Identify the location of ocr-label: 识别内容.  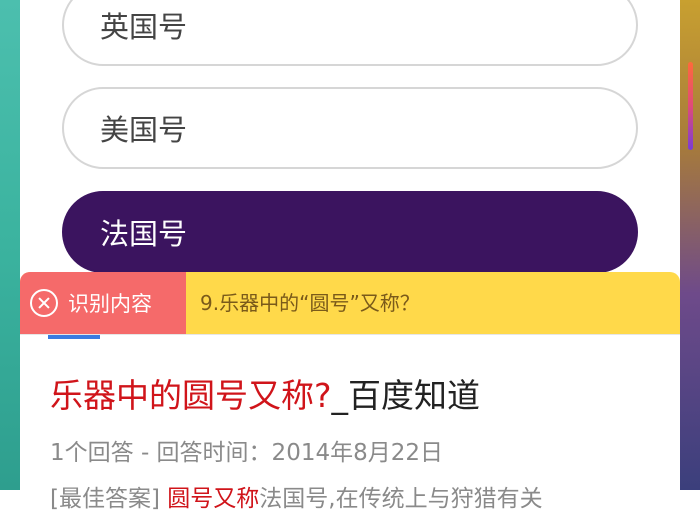
(110, 304).